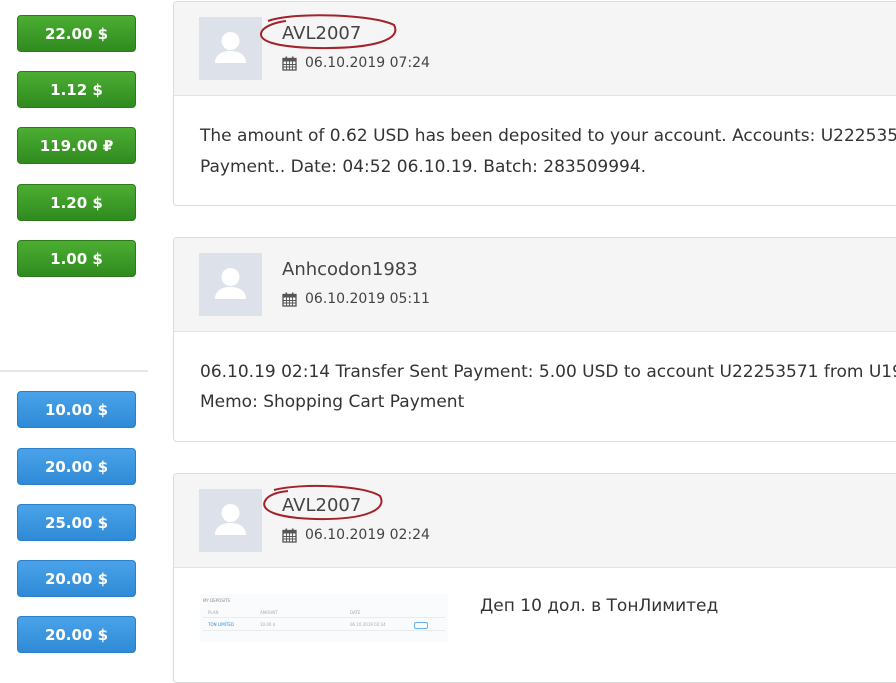 The height and width of the screenshot is (683, 896). Describe the element at coordinates (76, 578) in the screenshot. I see `amount-button-blue-4: 20.00 $` at that location.